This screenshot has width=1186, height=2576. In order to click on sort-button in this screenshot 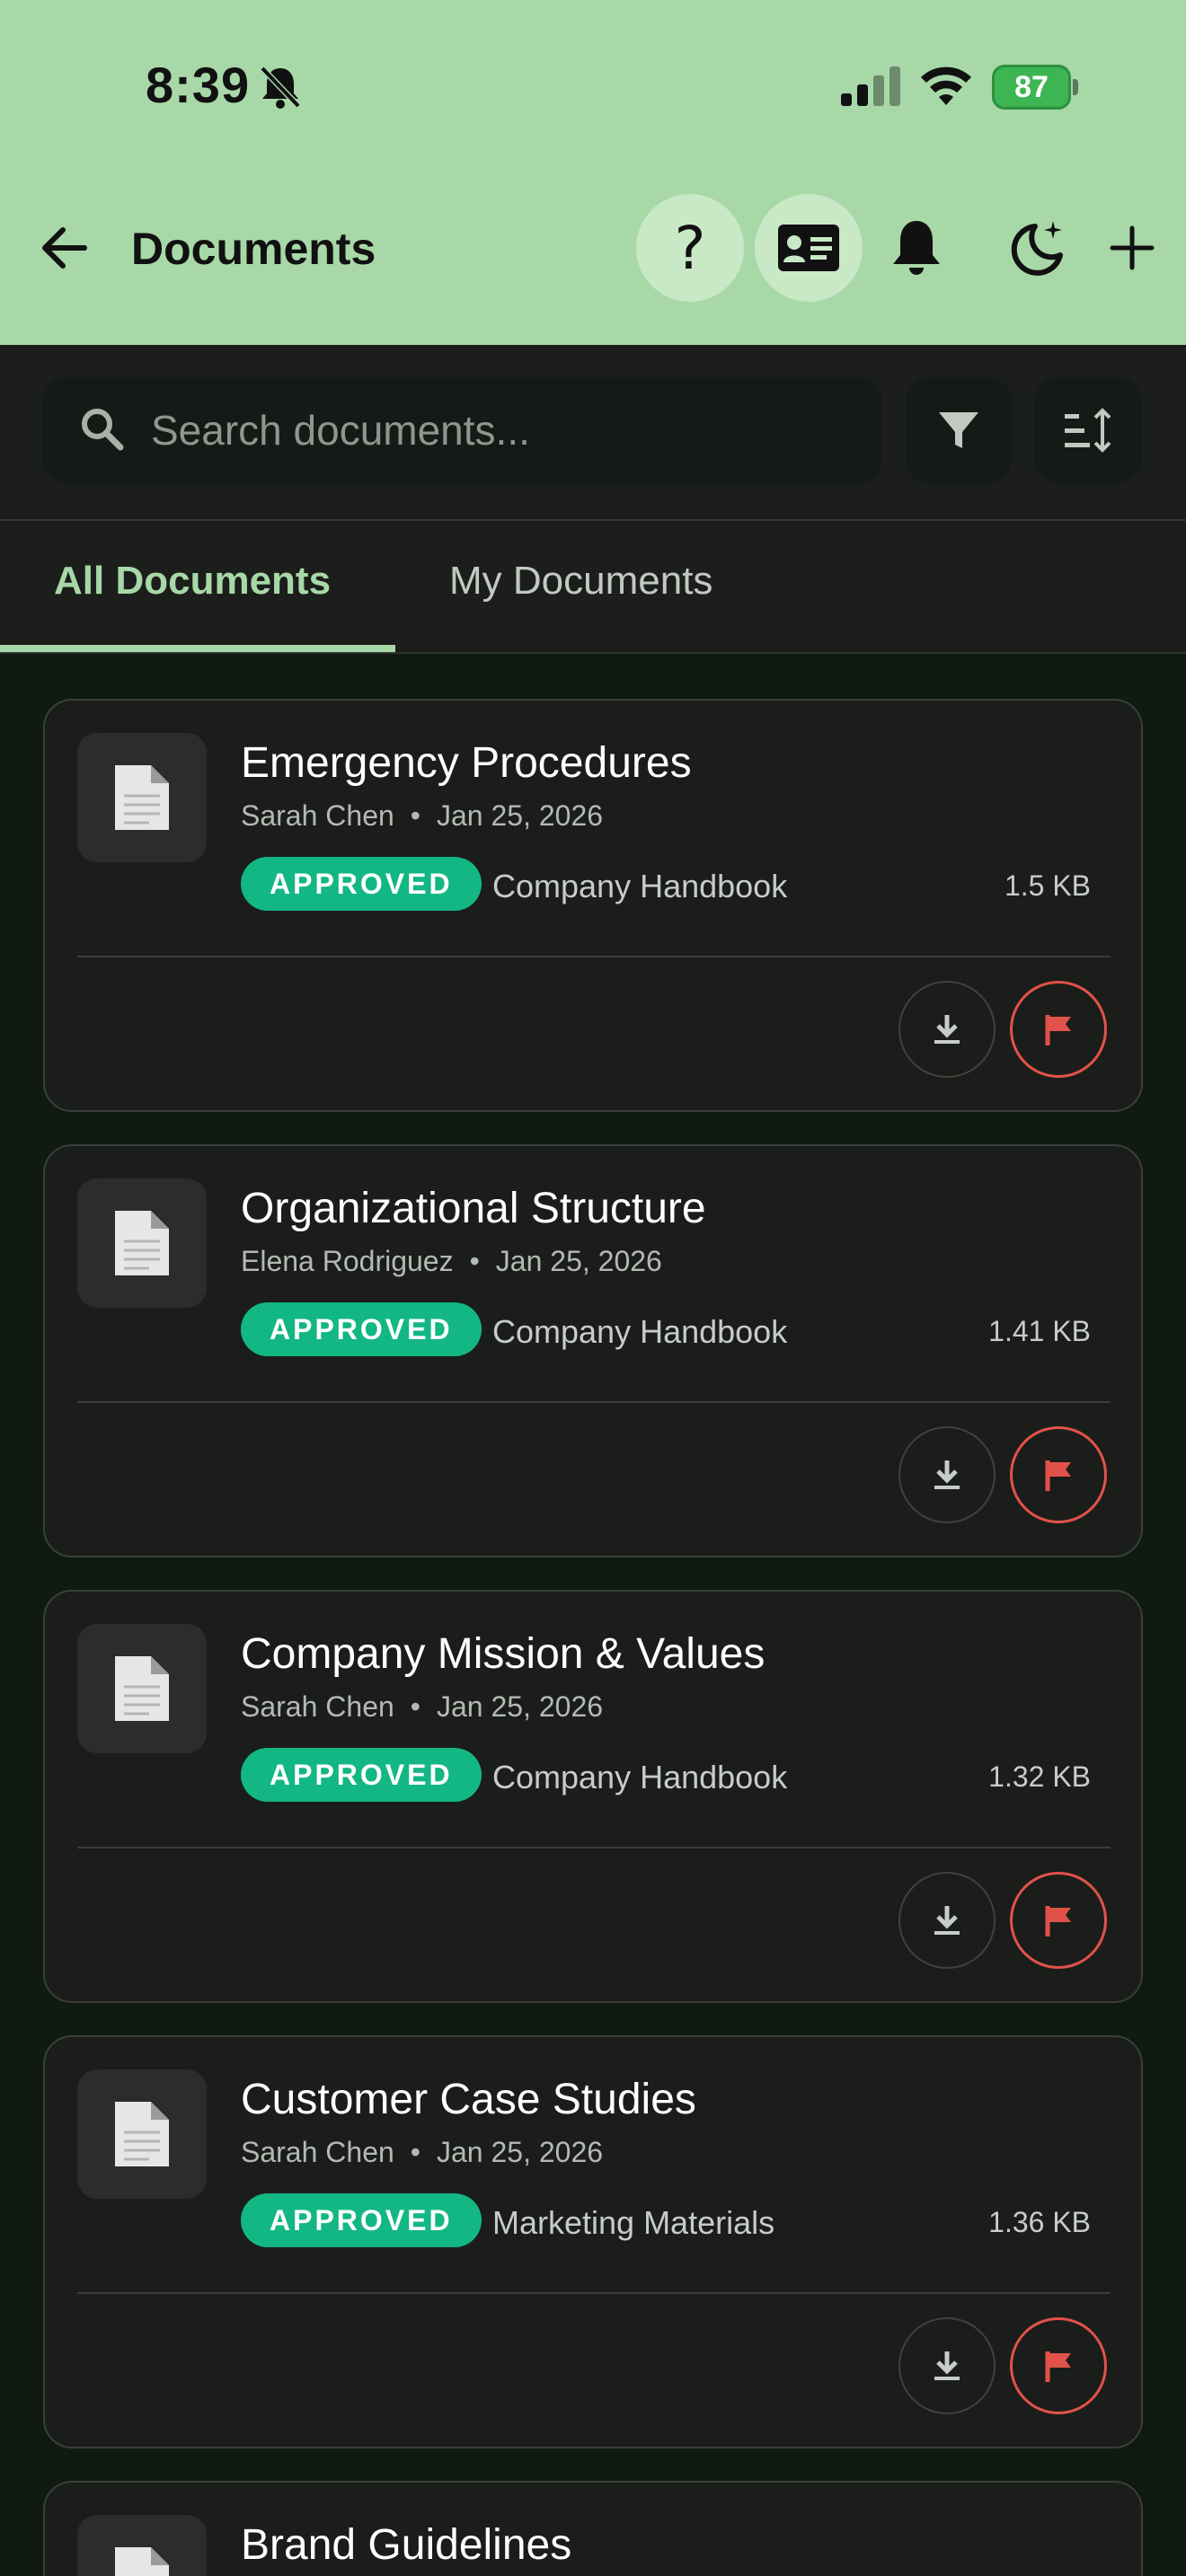, I will do `click(1088, 430)`.